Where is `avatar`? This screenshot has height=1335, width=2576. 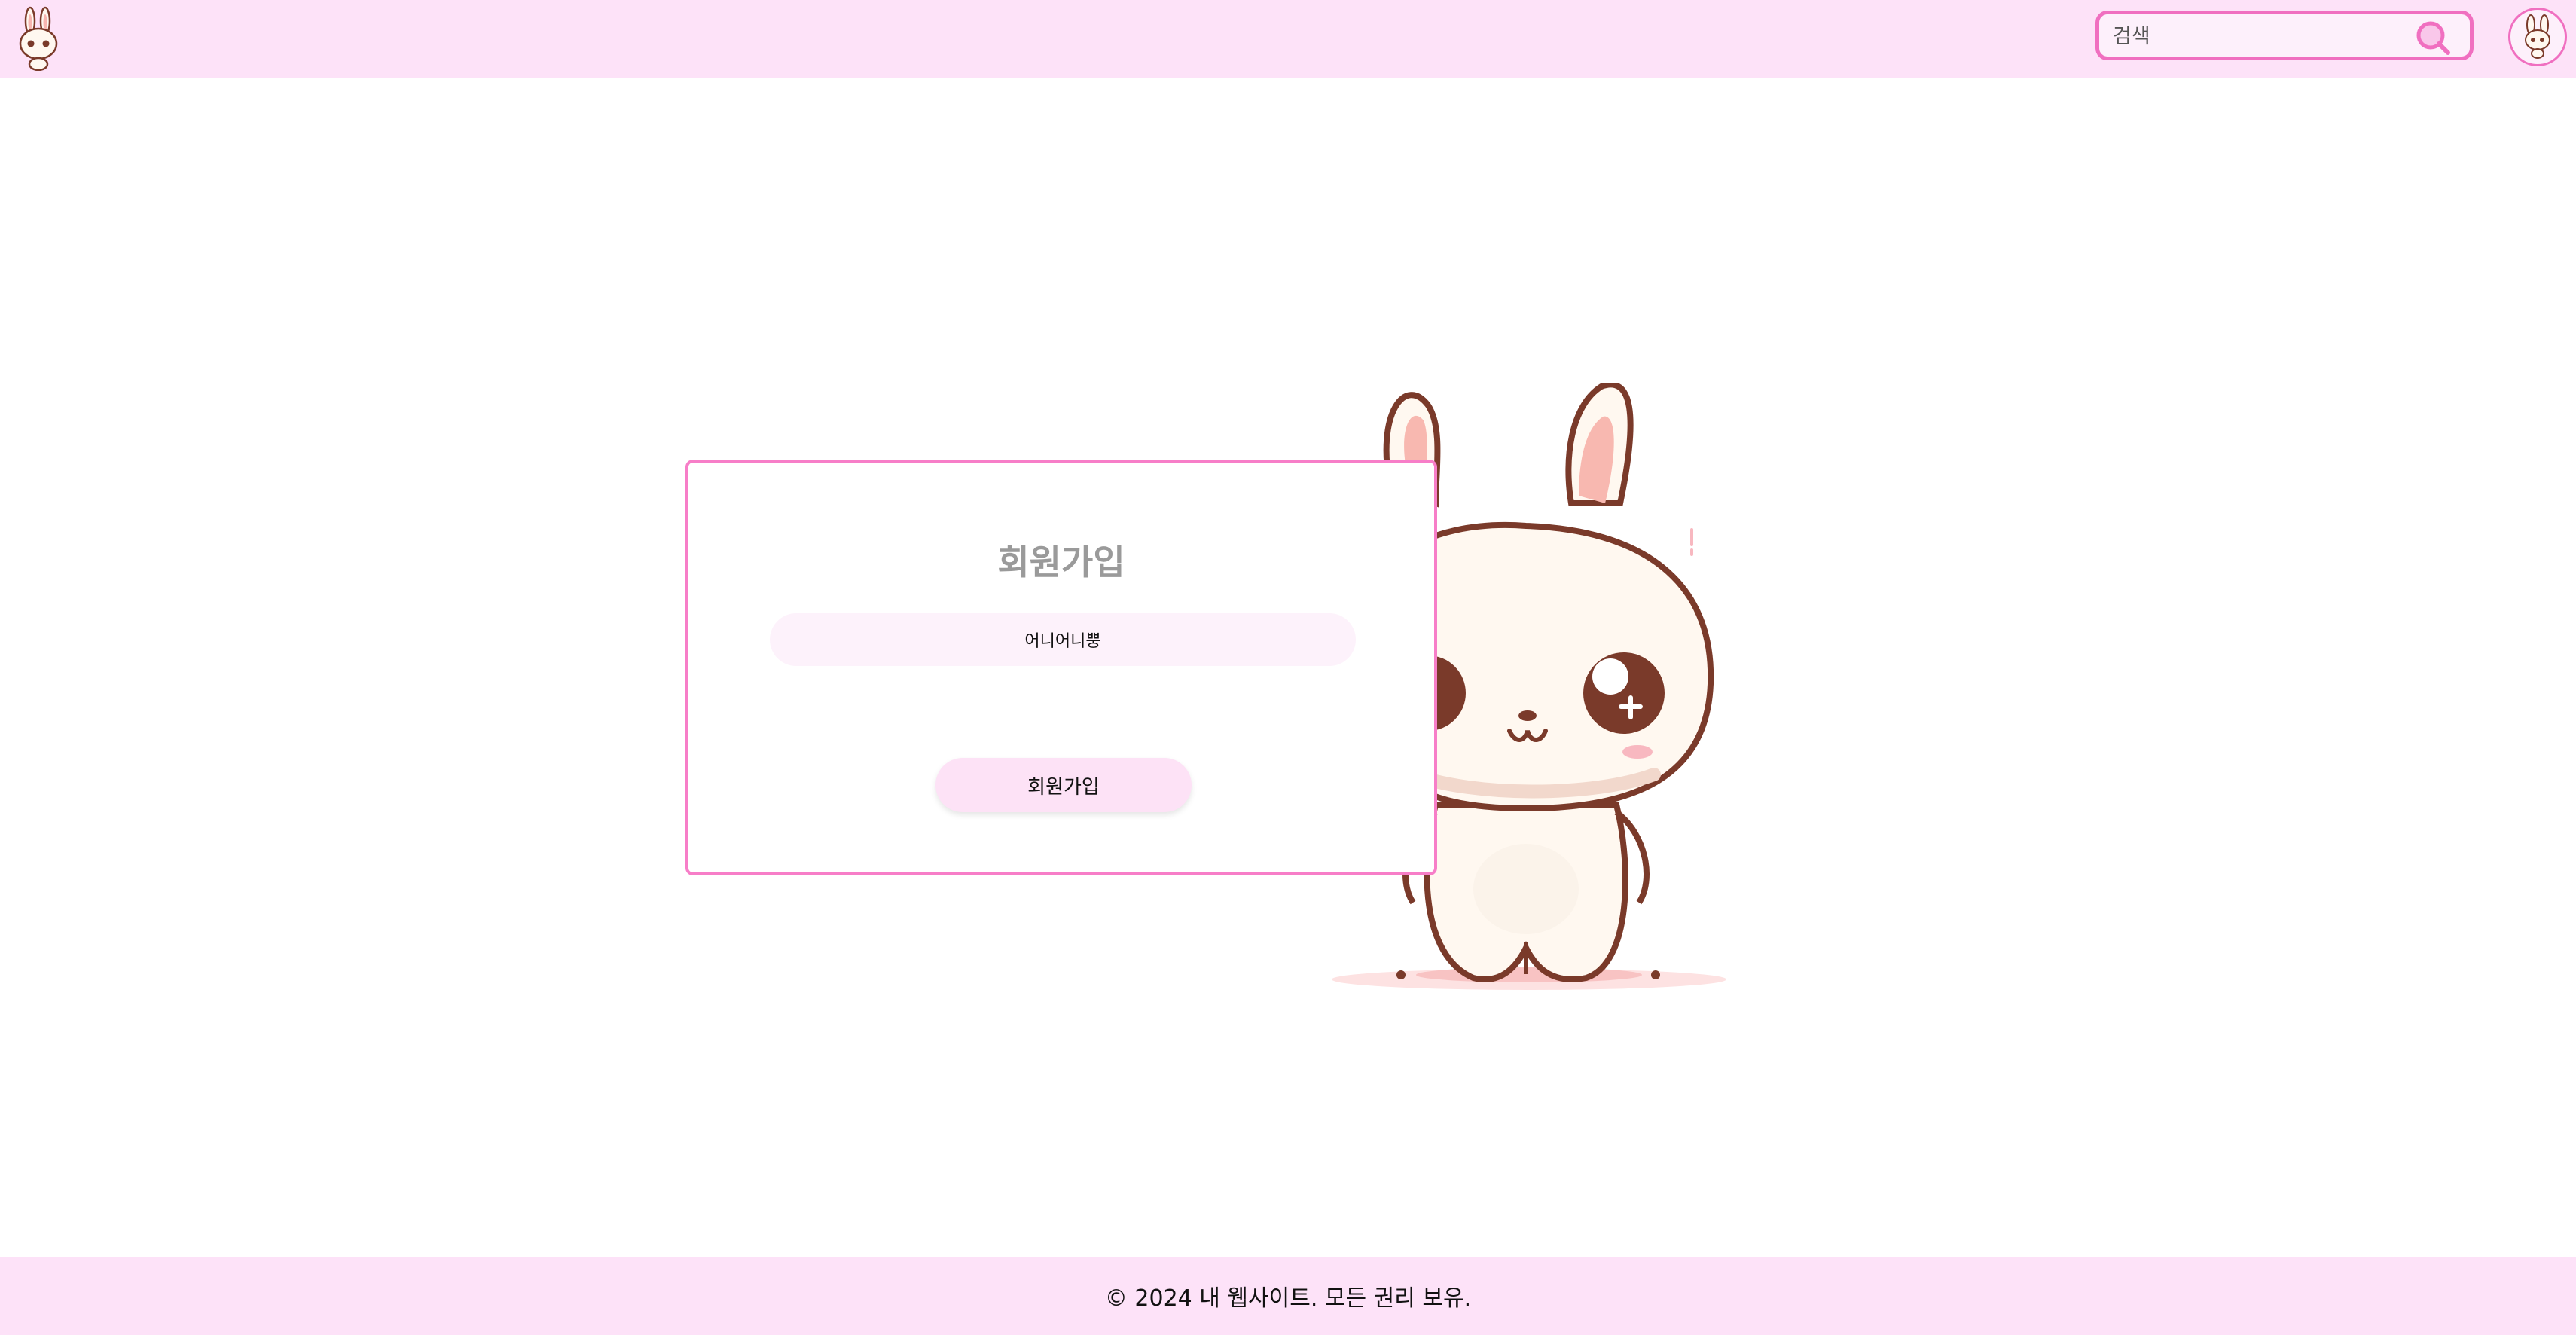
avatar is located at coordinates (2538, 37).